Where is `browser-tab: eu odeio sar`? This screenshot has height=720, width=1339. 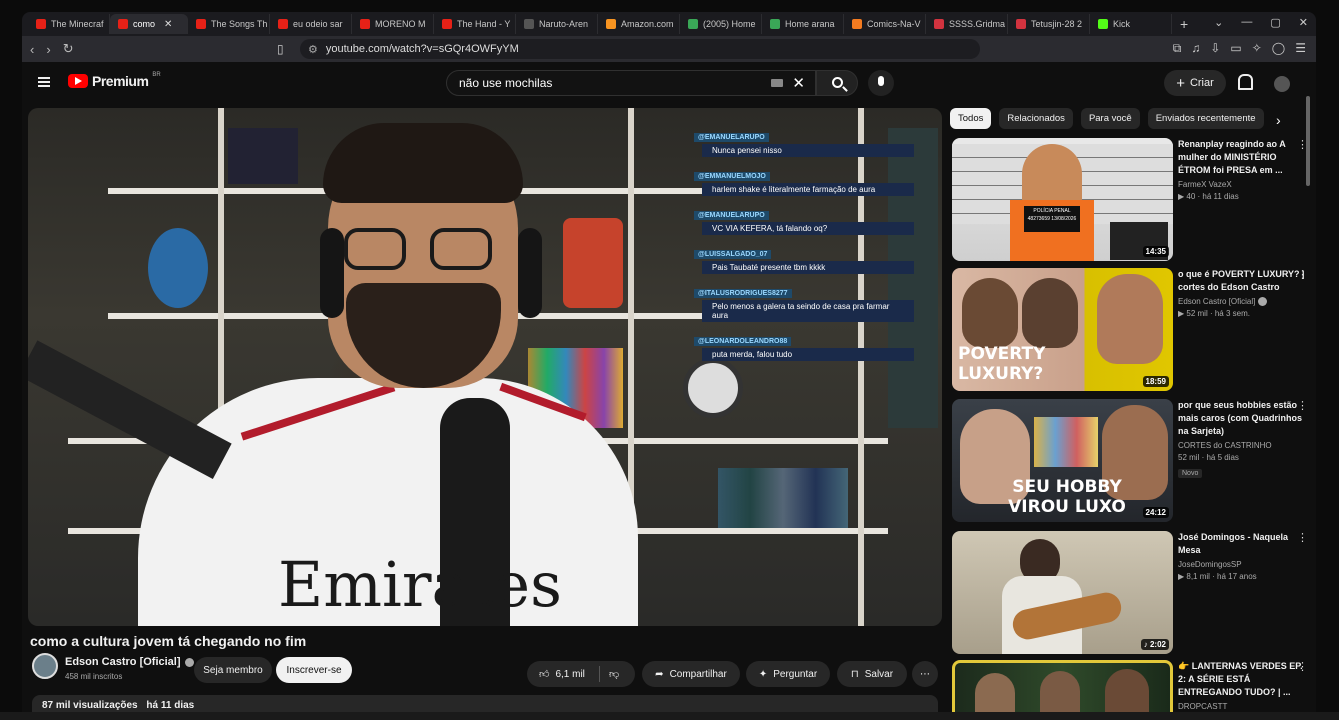 browser-tab: eu odeio sar is located at coordinates (311, 24).